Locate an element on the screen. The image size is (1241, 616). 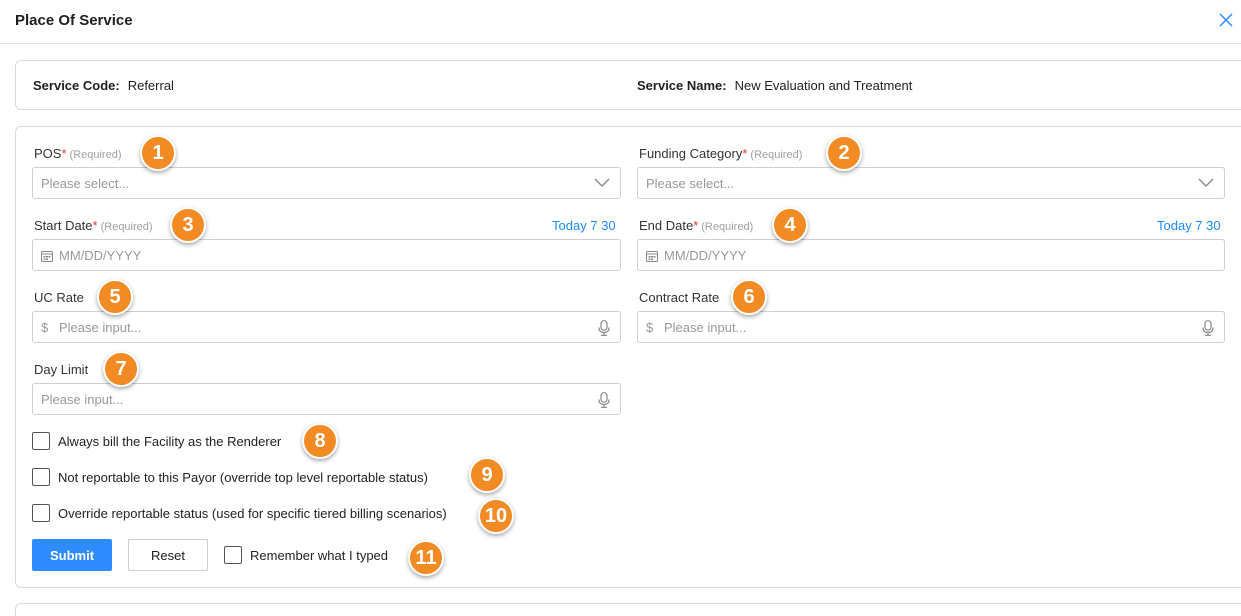
always-bill-facility-label: Always bill the Facility as the Renderer is located at coordinates (170, 441).